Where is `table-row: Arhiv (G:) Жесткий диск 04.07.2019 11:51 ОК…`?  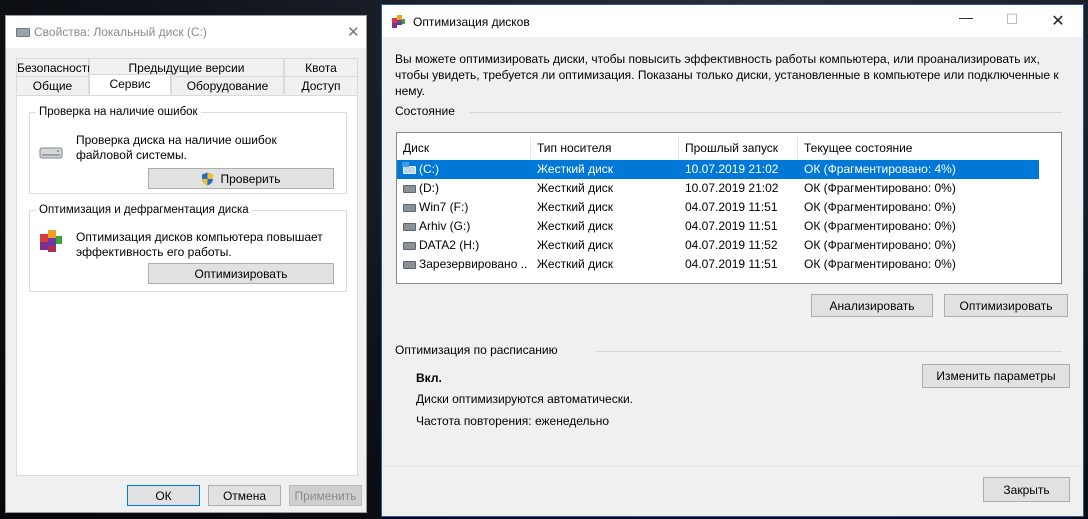 table-row: Arhiv (G:) Жесткий диск 04.07.2019 11:51 ОК… is located at coordinates (718, 226).